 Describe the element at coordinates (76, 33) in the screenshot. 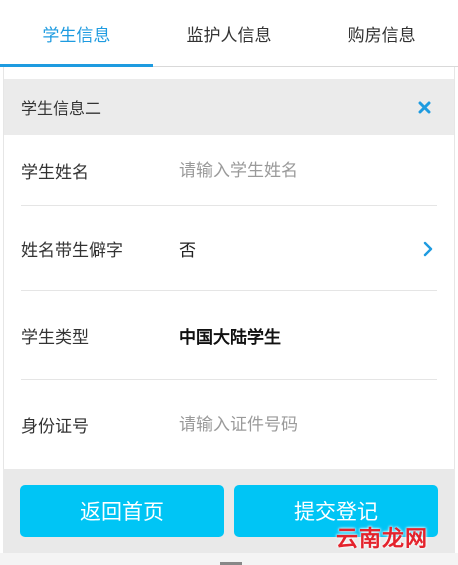

I see `tab-student-info: 学生信息` at that location.